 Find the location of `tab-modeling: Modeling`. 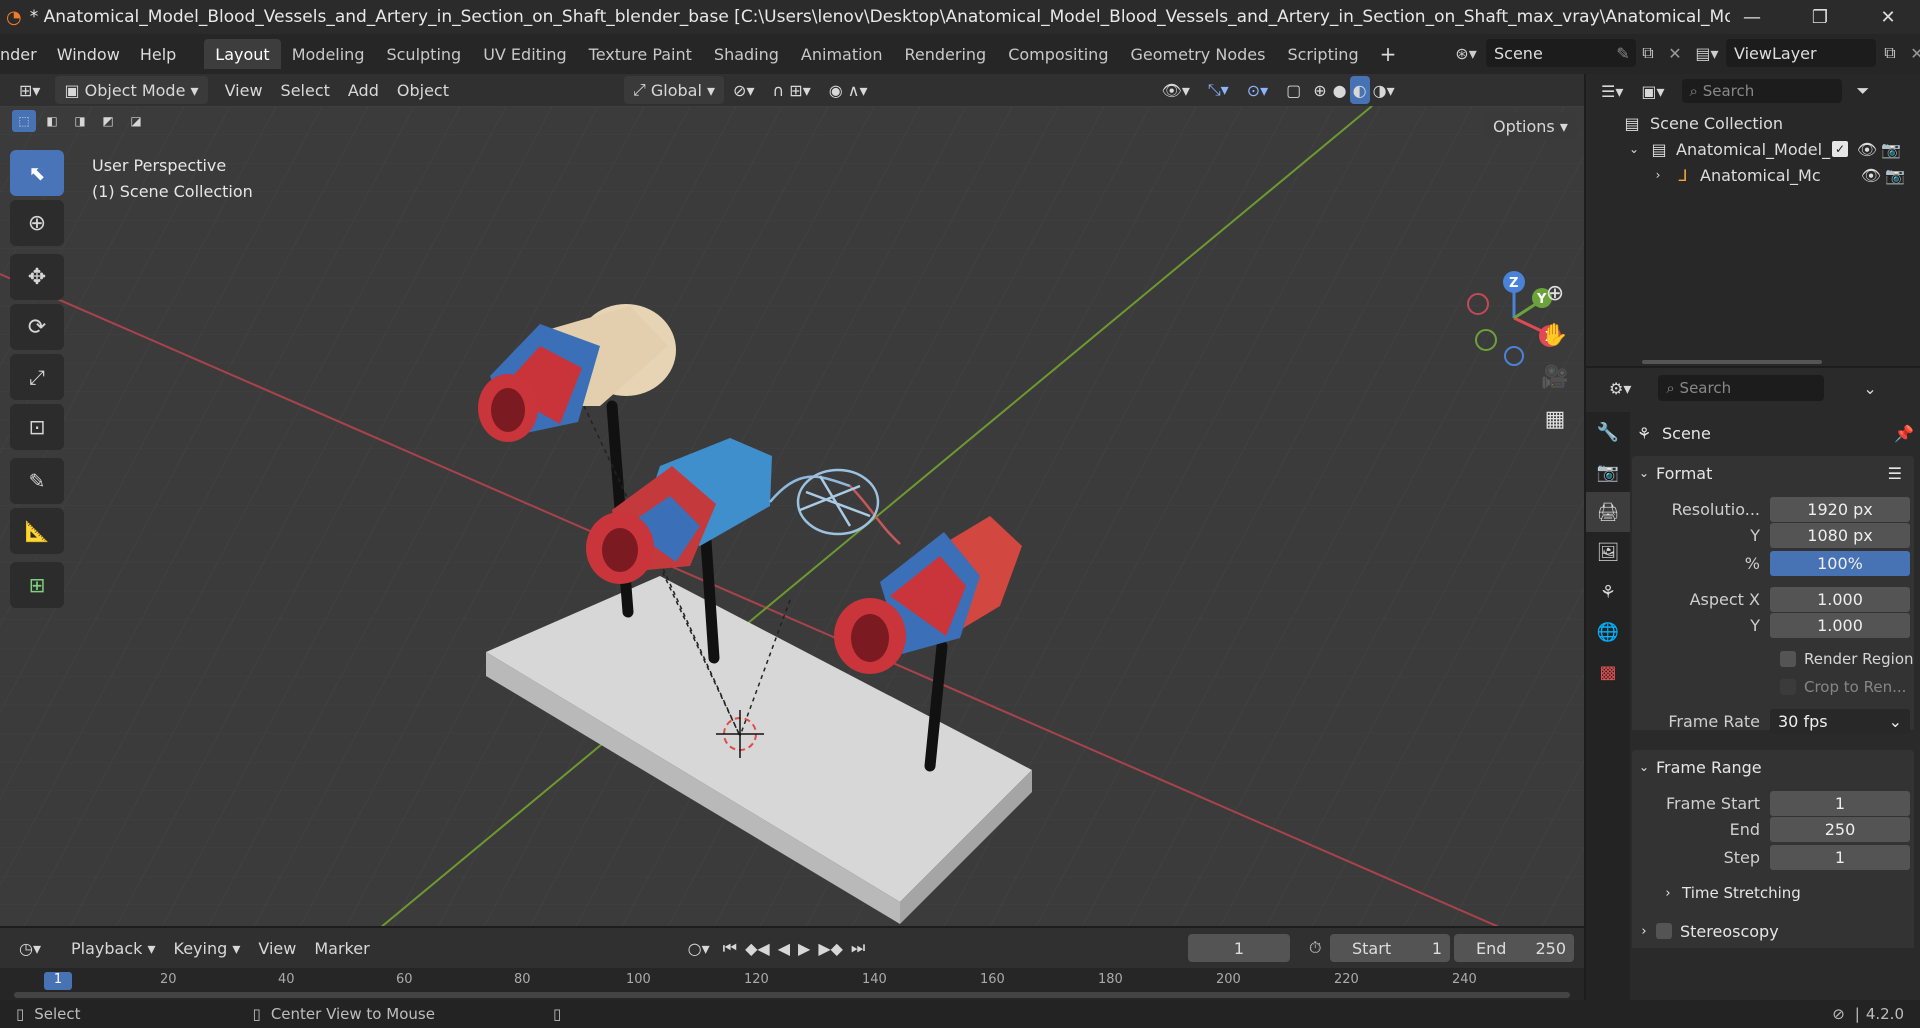

tab-modeling: Modeling is located at coordinates (328, 54).